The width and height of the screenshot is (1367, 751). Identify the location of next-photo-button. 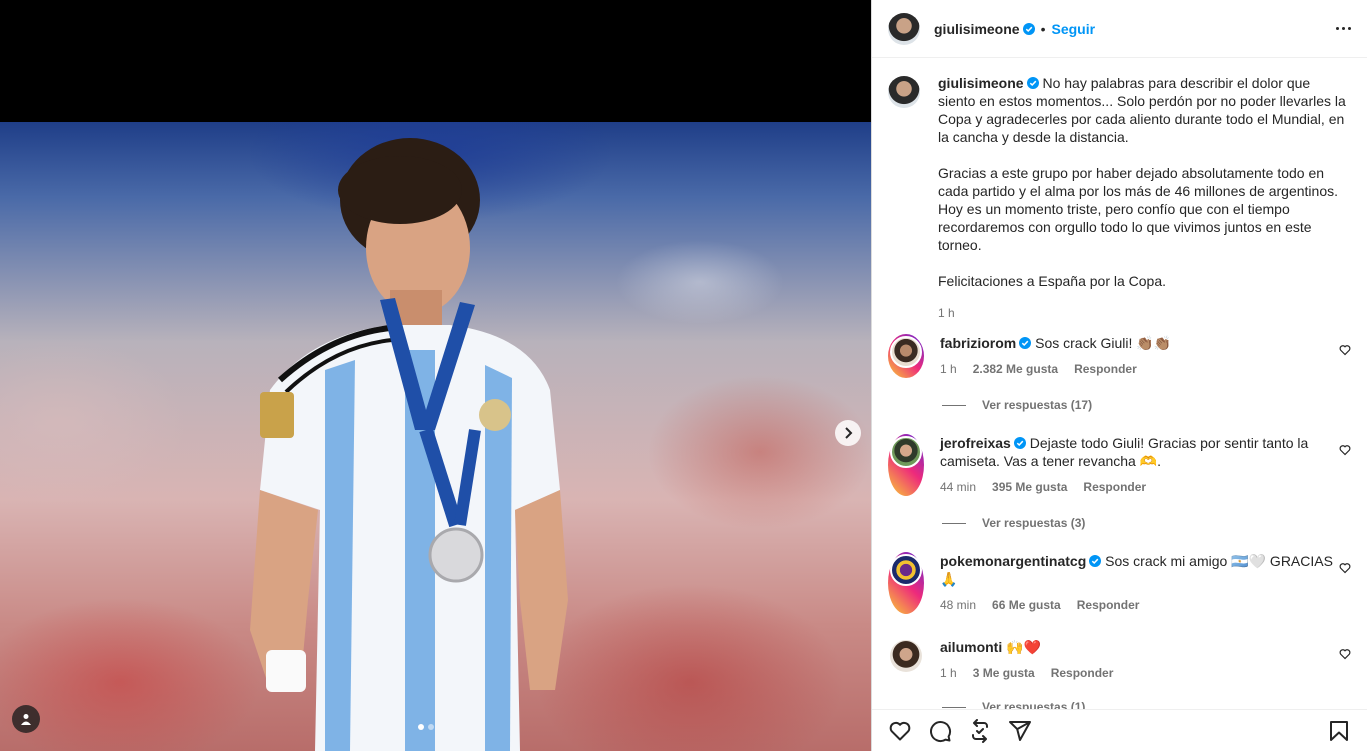
(848, 433).